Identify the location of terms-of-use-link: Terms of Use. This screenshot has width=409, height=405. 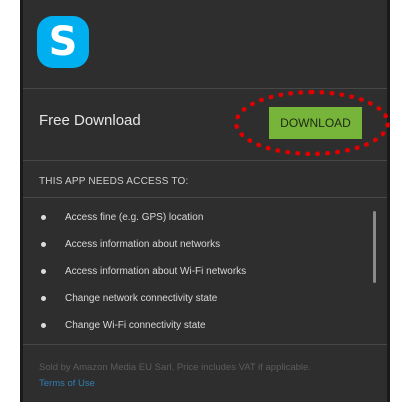
(67, 383).